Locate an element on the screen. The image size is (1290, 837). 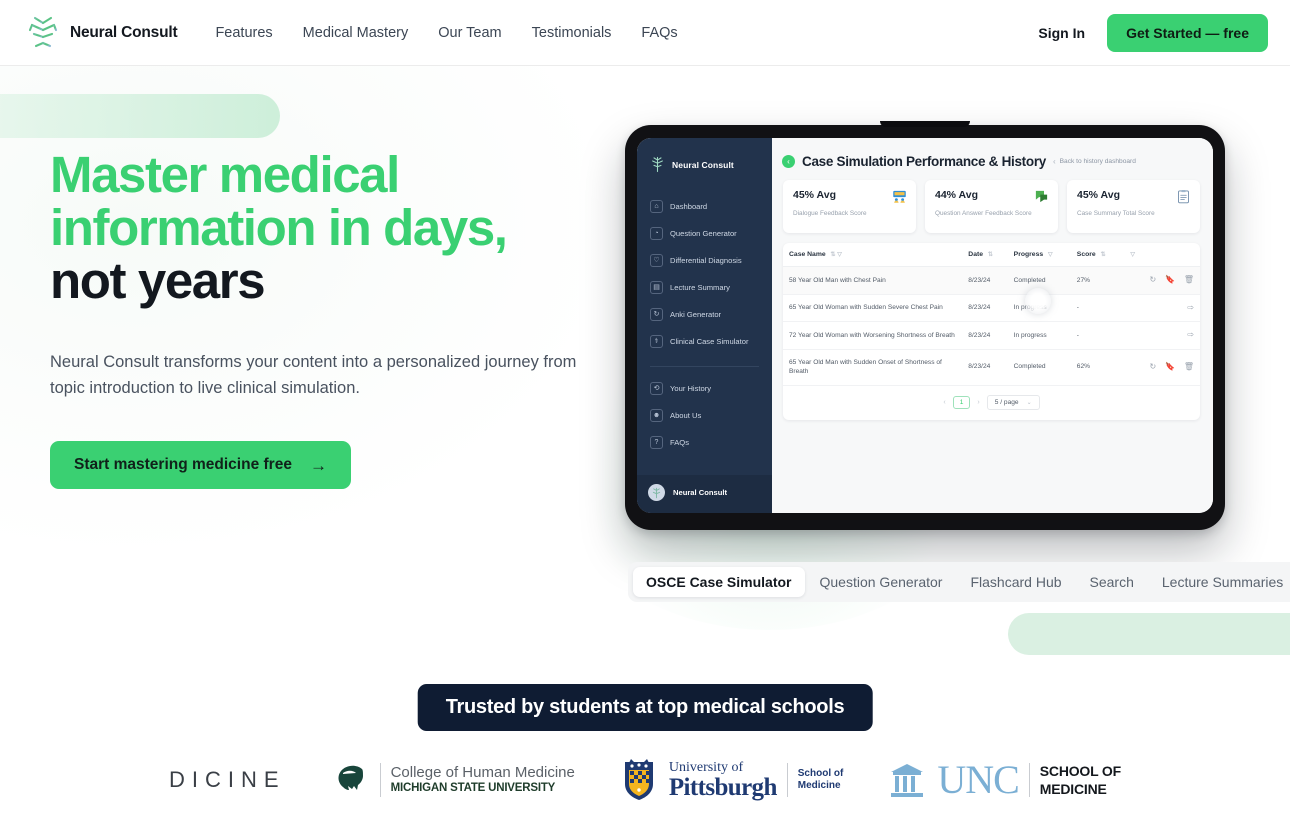
logo-wordmark-text: UNC is located at coordinates (978, 779).